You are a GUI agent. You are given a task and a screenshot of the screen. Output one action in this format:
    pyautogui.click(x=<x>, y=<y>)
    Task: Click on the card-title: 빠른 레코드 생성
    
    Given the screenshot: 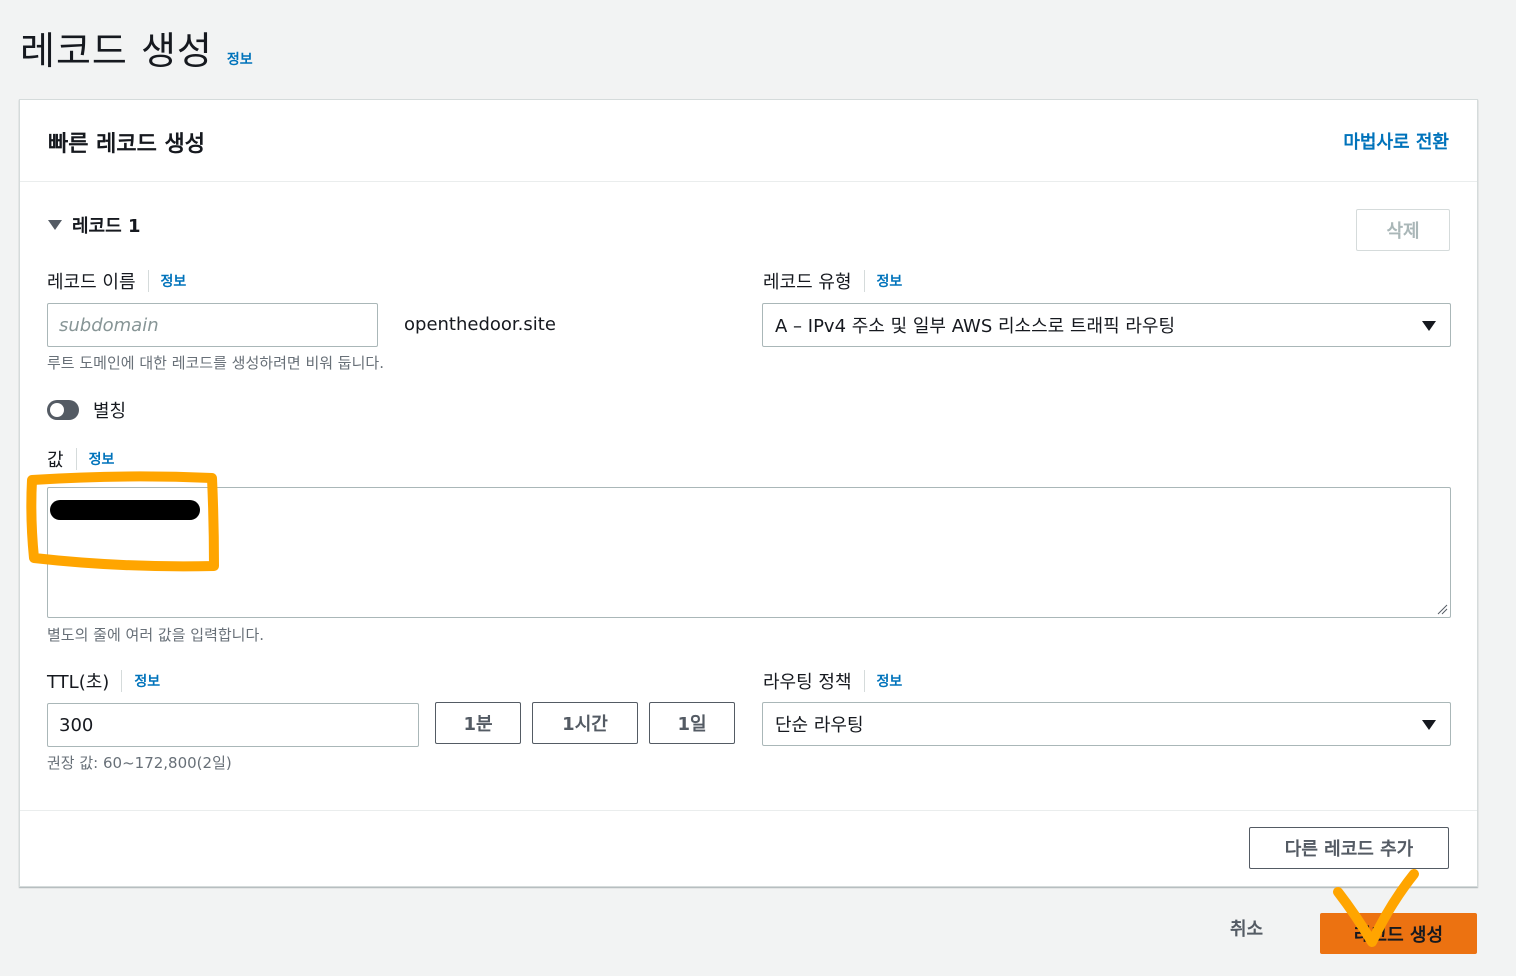 What is the action you would take?
    pyautogui.click(x=126, y=144)
    